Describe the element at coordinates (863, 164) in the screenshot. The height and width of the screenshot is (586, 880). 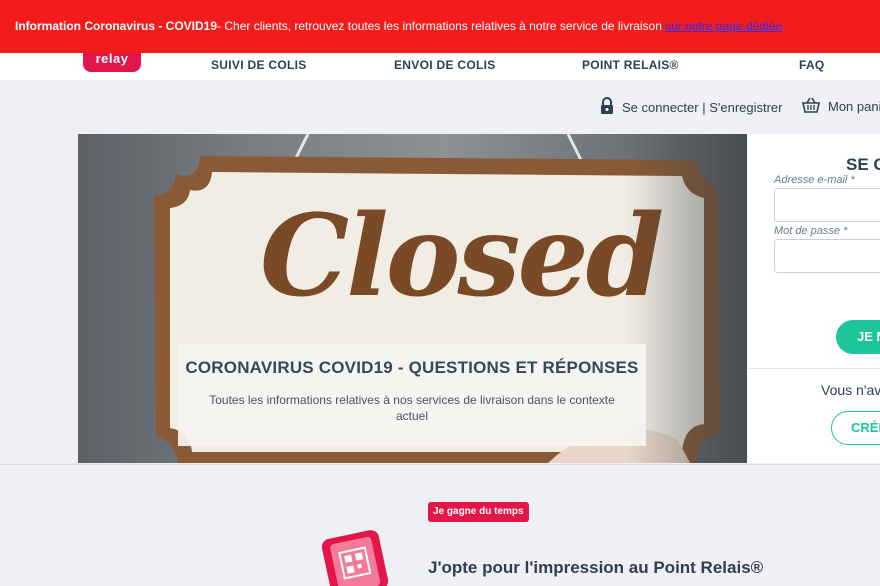
I see `login-title: SE CONNECTER` at that location.